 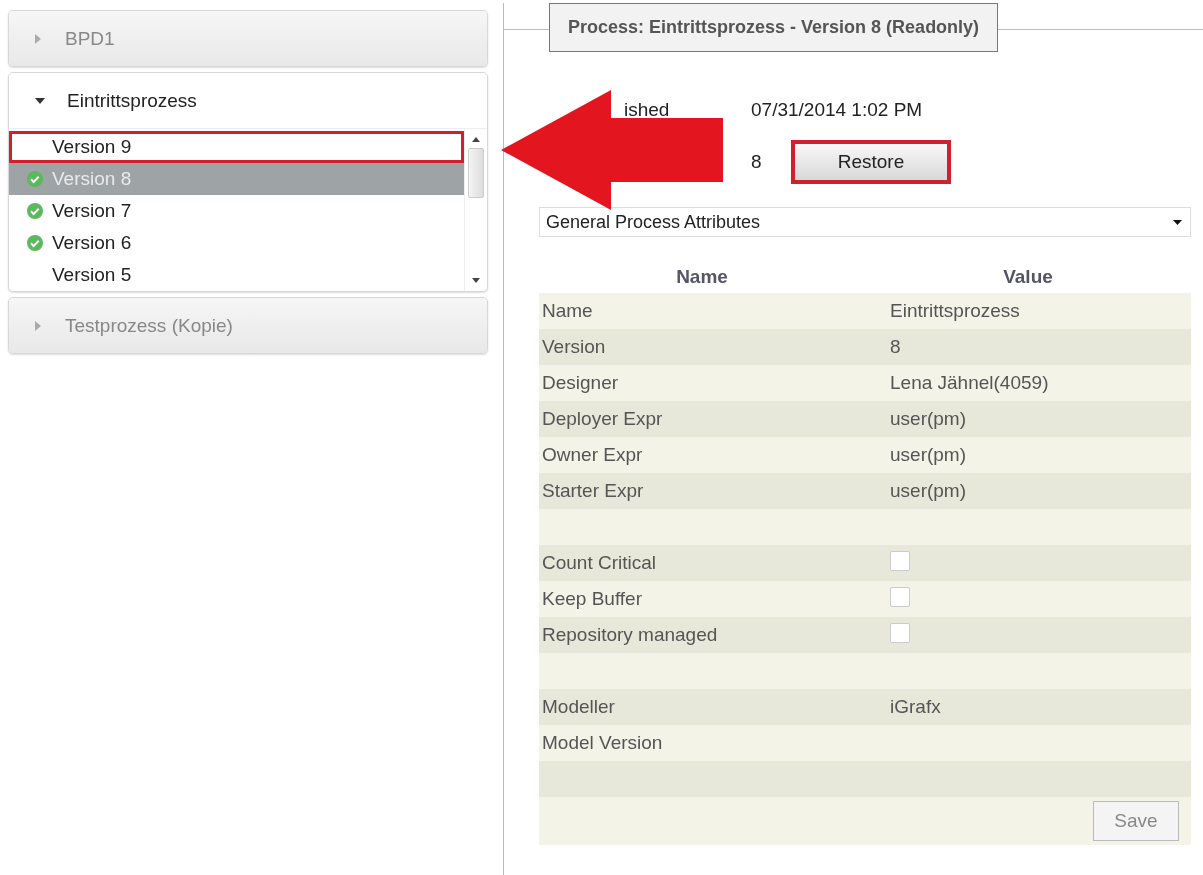 What do you see at coordinates (865, 222) in the screenshot?
I see `section-dropdown: General Process Attributes` at bounding box center [865, 222].